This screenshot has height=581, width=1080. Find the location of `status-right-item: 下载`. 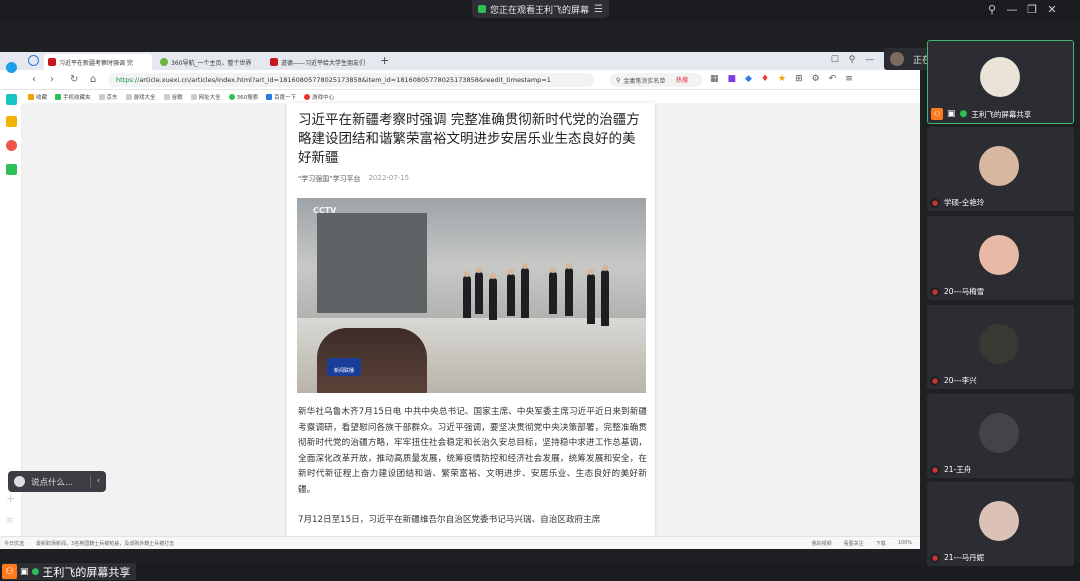

status-right-item: 下载 is located at coordinates (881, 543).